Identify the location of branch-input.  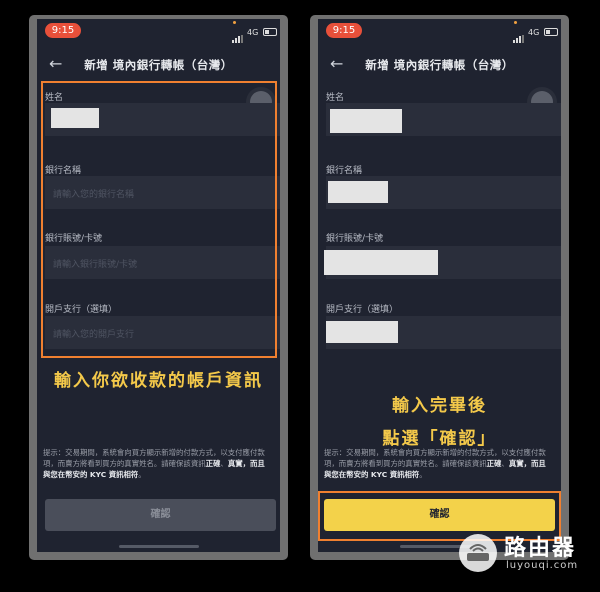
(443, 332).